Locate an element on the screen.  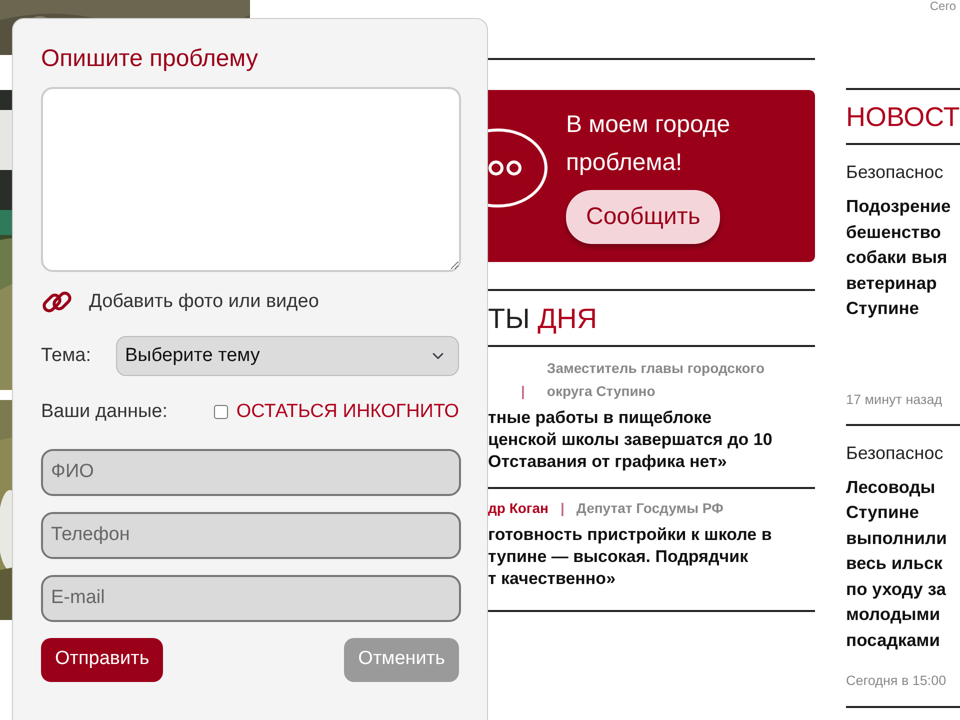
author-position: Депутат Госдумы РФ is located at coordinates (650, 508).